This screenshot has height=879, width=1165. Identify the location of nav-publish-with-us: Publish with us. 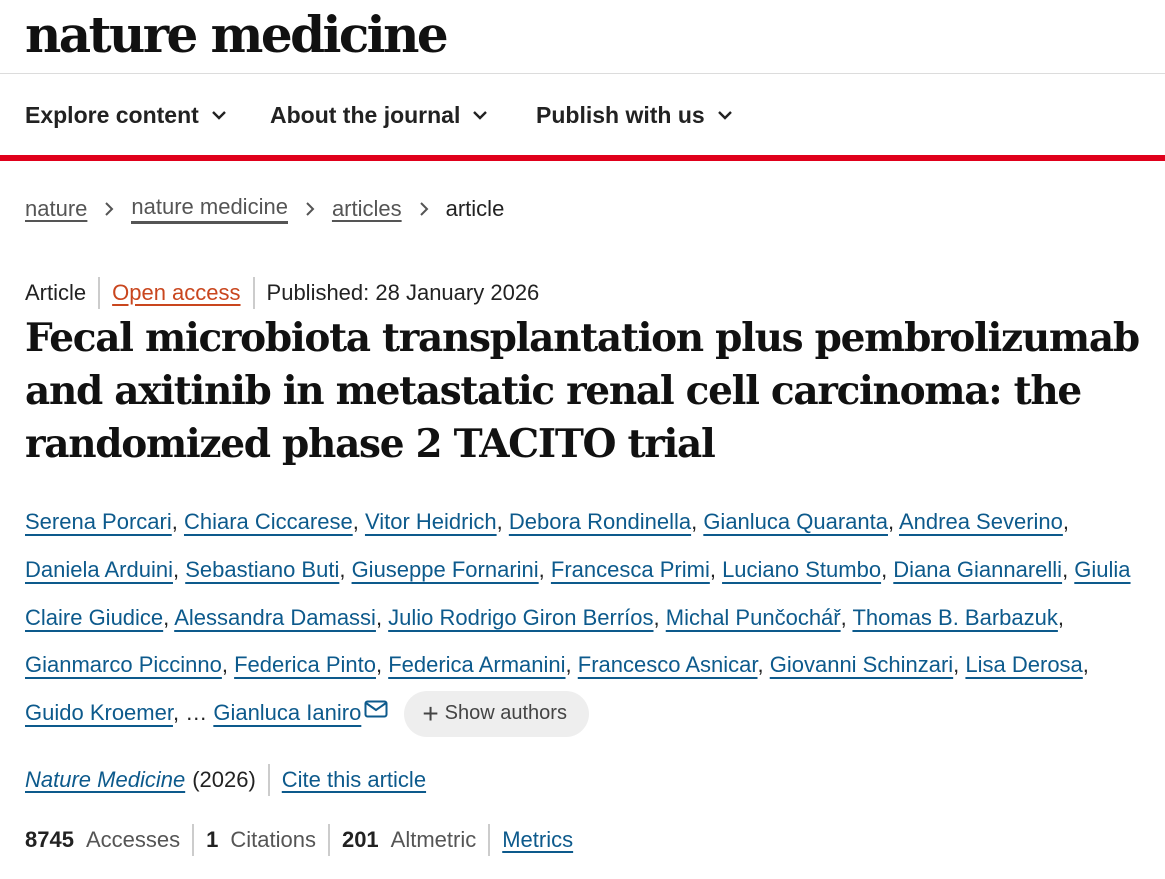
(634, 115).